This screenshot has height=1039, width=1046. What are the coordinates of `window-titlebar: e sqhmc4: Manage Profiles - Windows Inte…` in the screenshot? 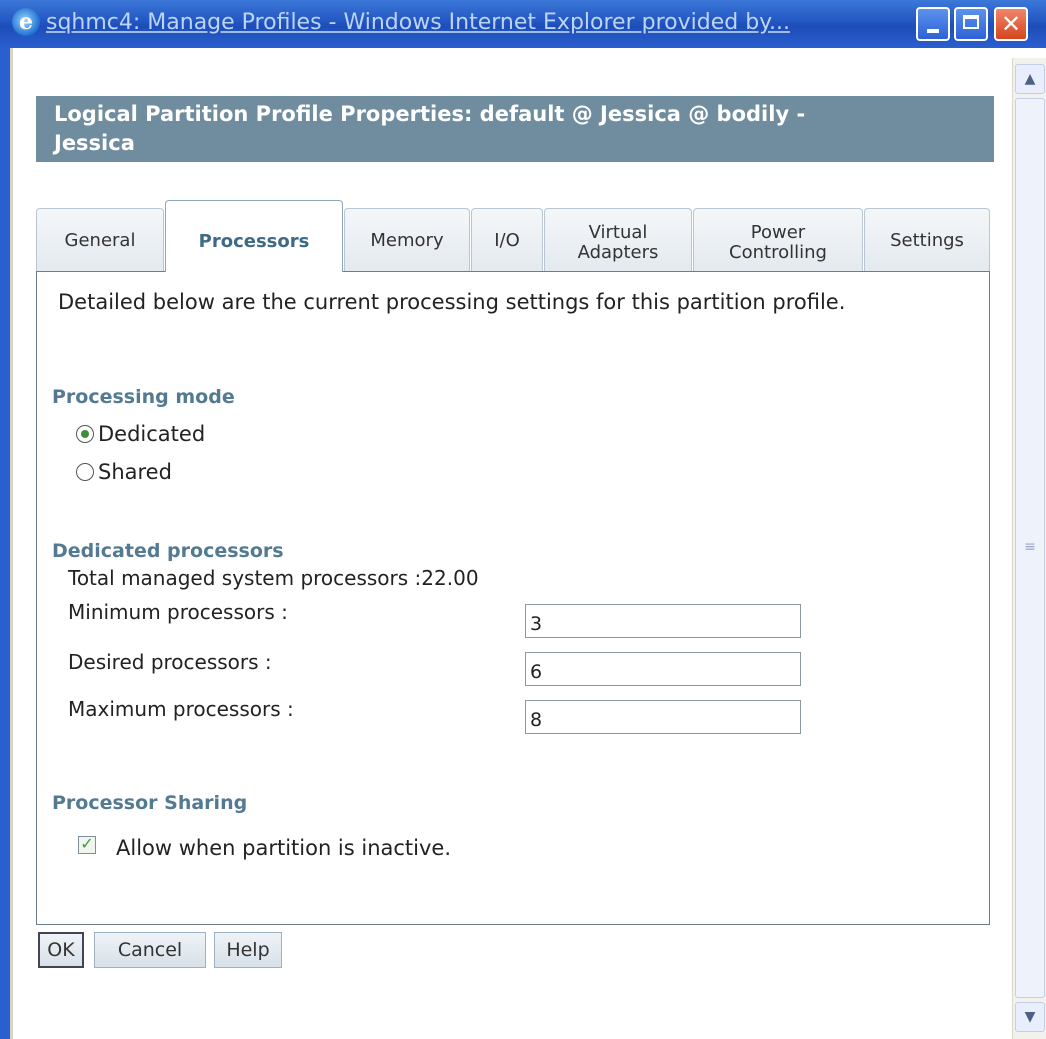 It's located at (523, 24).